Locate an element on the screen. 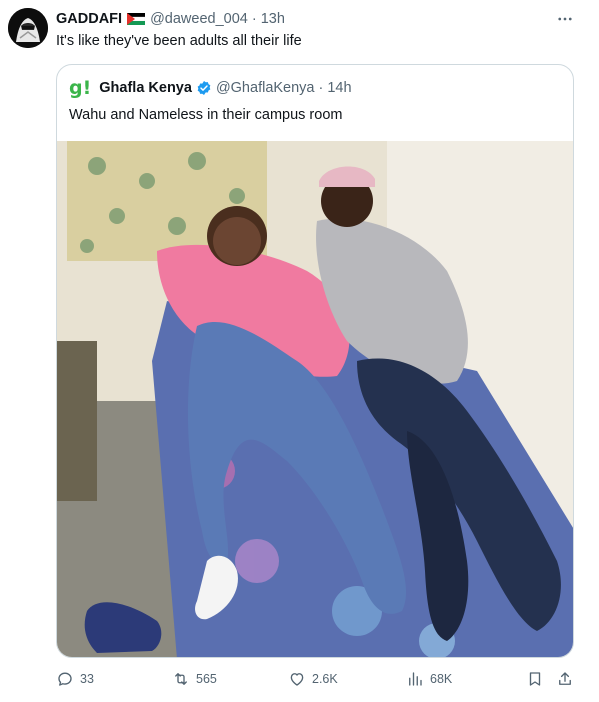 This screenshot has width=599, height=702. heart-icon is located at coordinates (297, 679).